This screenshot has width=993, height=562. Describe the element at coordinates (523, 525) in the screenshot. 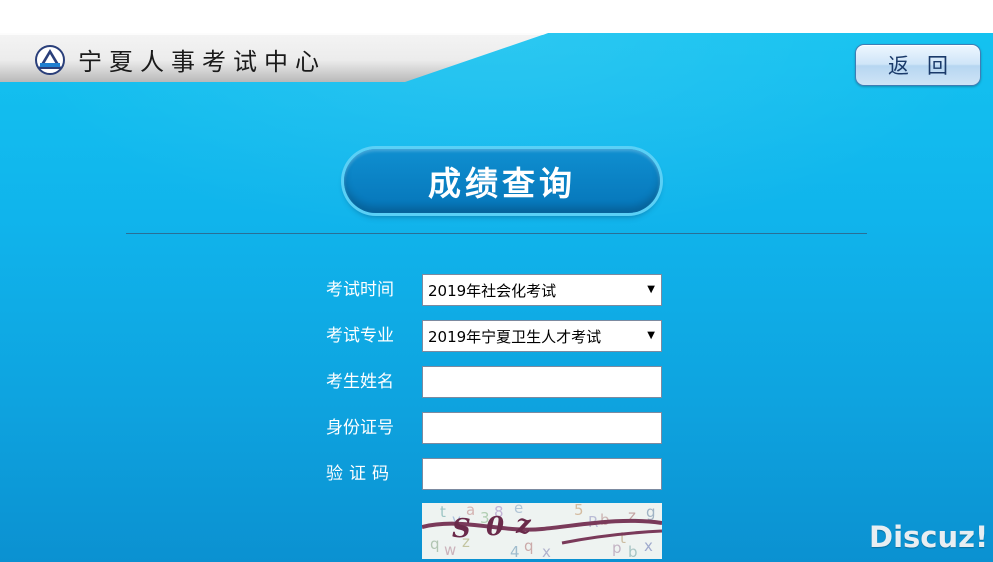

I see `svg-text: z` at that location.